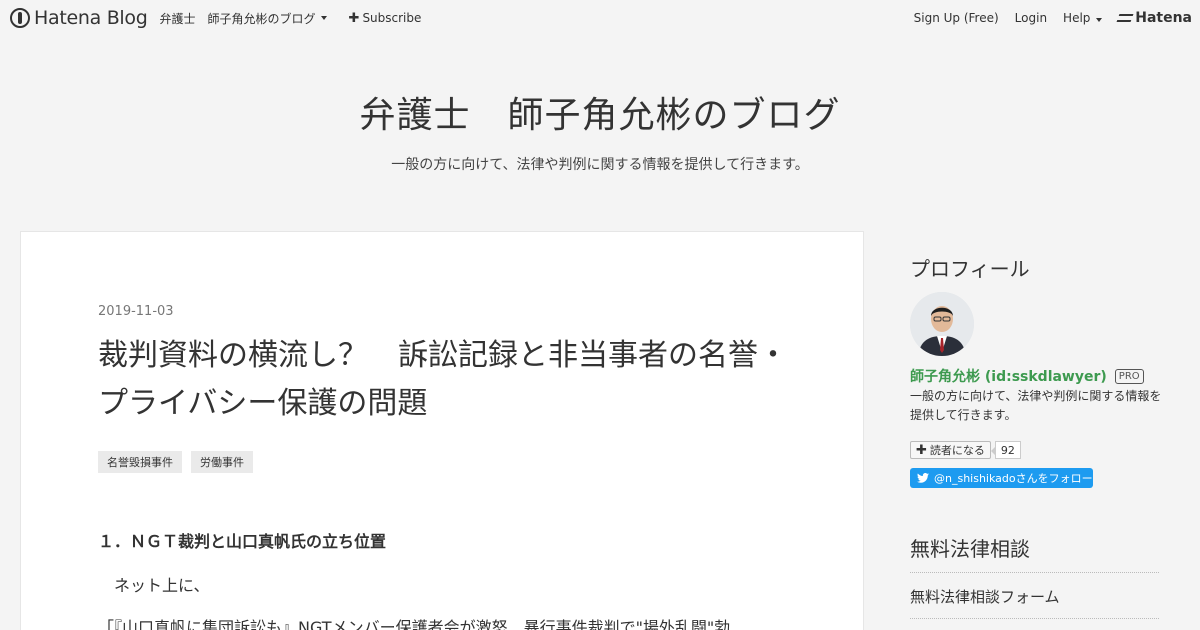 The image size is (1200, 630). What do you see at coordinates (1129, 376) in the screenshot?
I see `pro-badge: PRO` at bounding box center [1129, 376].